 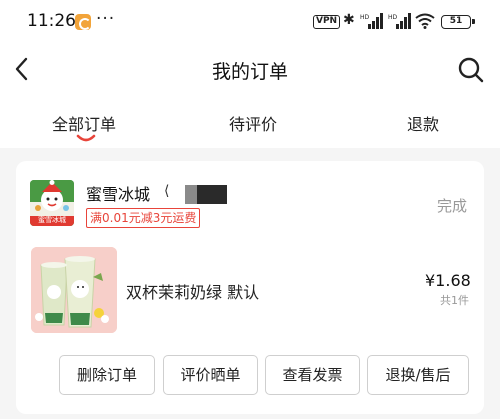 I want to click on tab-refund: 退款, so click(x=423, y=123).